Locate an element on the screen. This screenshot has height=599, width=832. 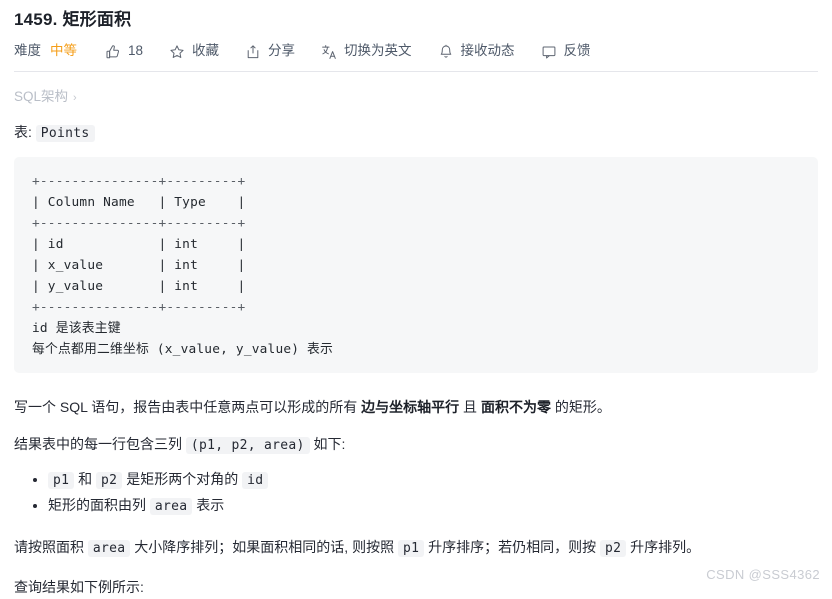
favorite-button: 收藏 is located at coordinates (194, 51).